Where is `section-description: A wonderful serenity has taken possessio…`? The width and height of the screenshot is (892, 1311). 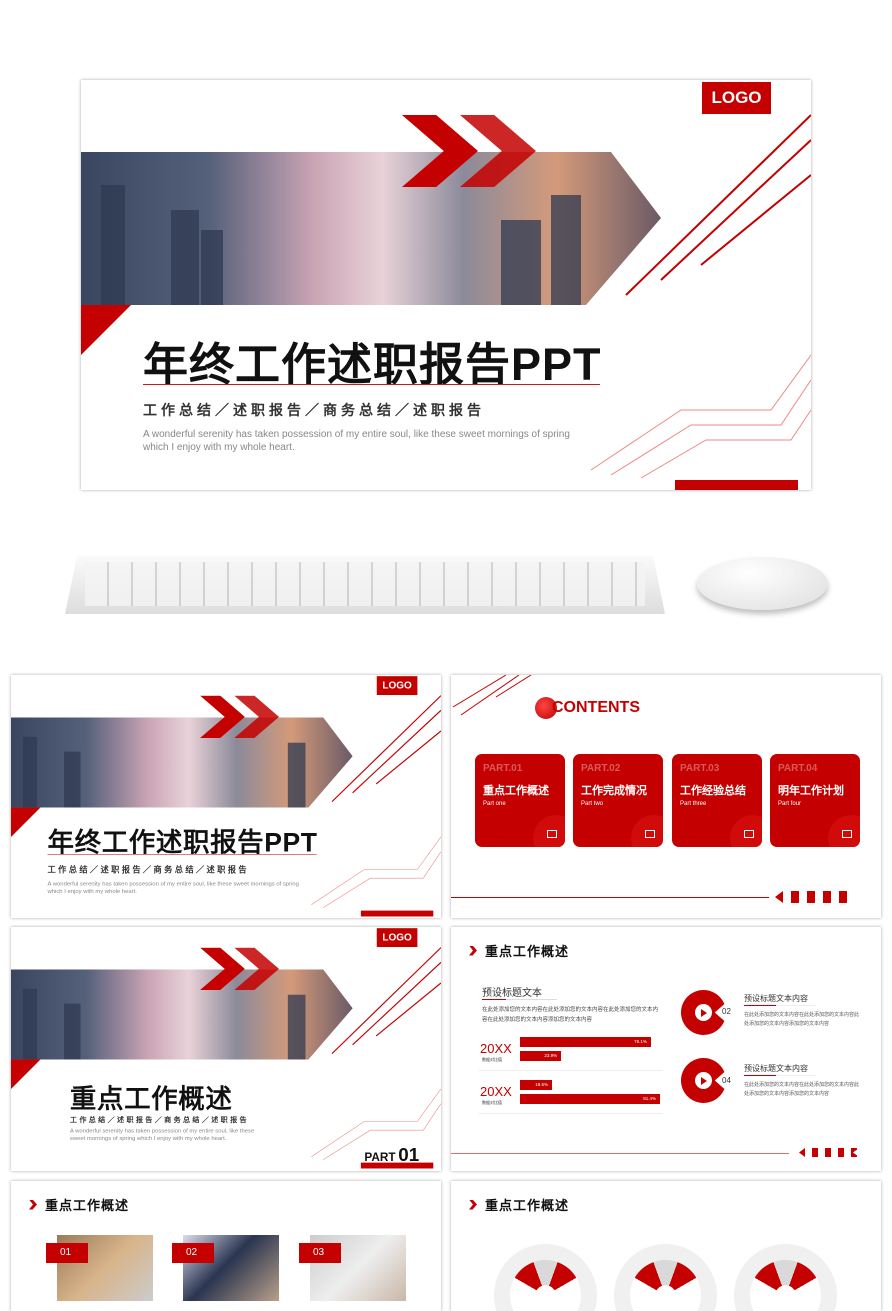 section-description: A wonderful serenity has taken possessio… is located at coordinates (162, 1134).